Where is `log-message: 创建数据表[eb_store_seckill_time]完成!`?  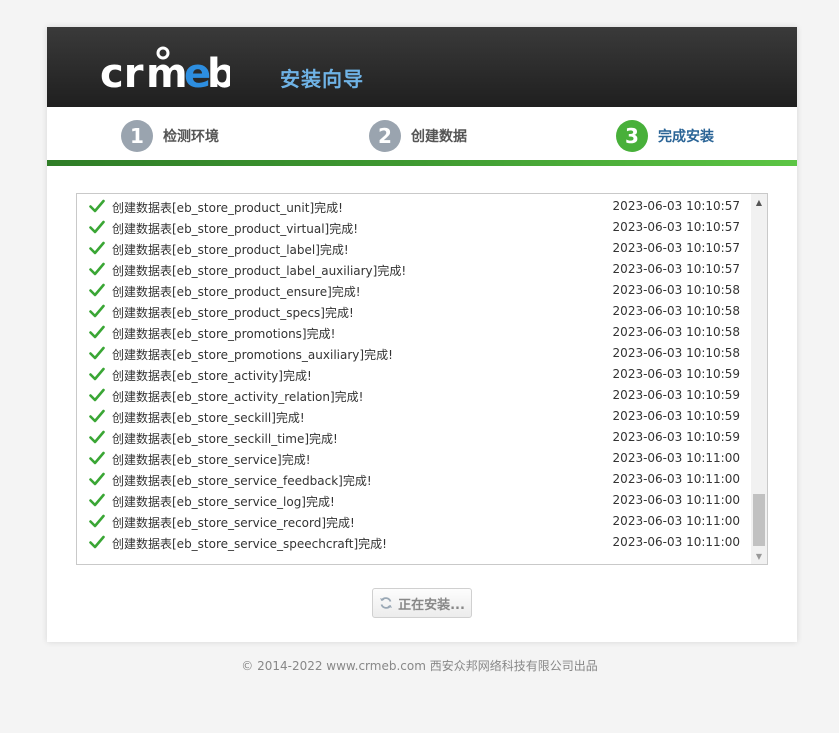
log-message: 创建数据表[eb_store_seckill_time]完成! is located at coordinates (225, 439).